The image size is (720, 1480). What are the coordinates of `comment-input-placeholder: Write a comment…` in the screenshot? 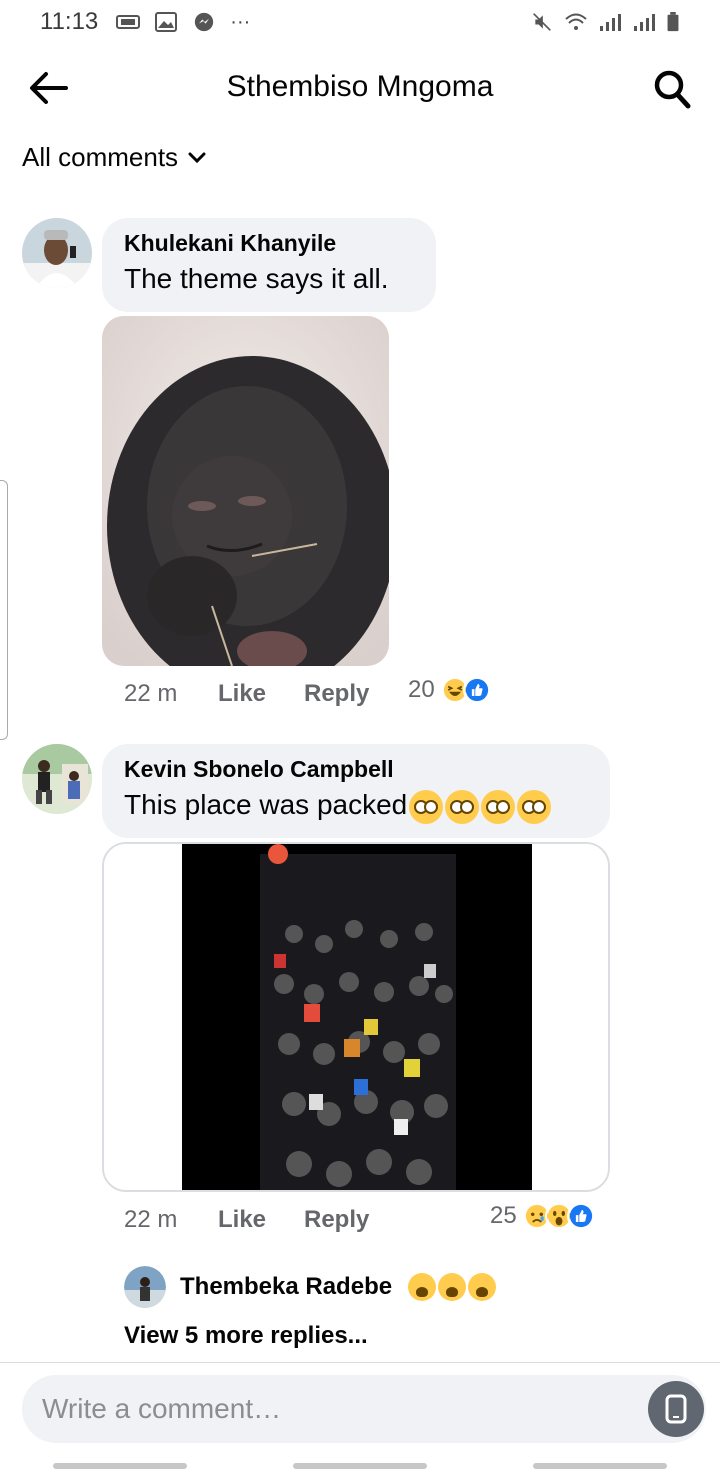 It's located at (162, 1408).